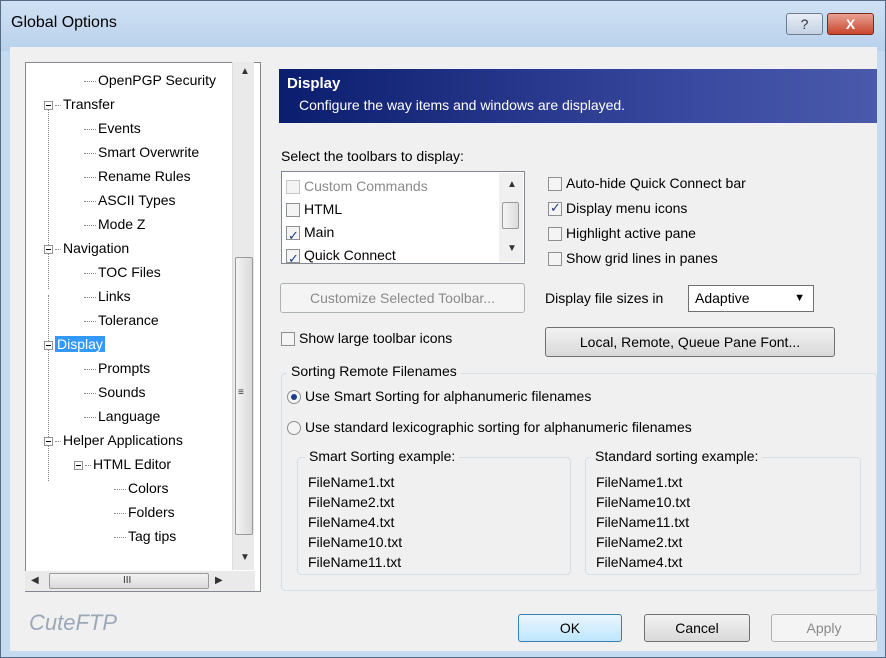 The width and height of the screenshot is (886, 658). What do you see at coordinates (804, 24) in the screenshot?
I see `help-button: ?` at bounding box center [804, 24].